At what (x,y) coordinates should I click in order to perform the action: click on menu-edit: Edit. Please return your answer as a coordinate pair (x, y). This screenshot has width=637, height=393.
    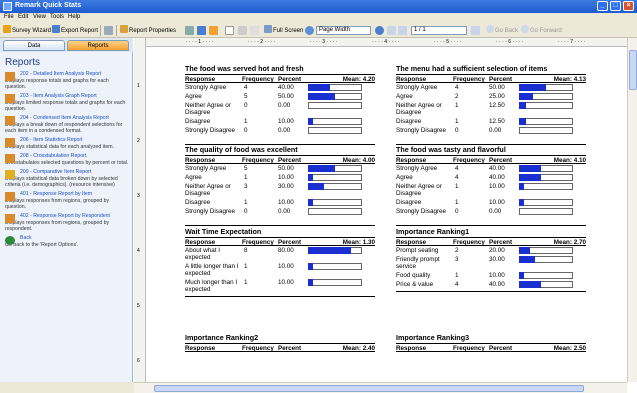
    Looking at the image, I should click on (23, 17).